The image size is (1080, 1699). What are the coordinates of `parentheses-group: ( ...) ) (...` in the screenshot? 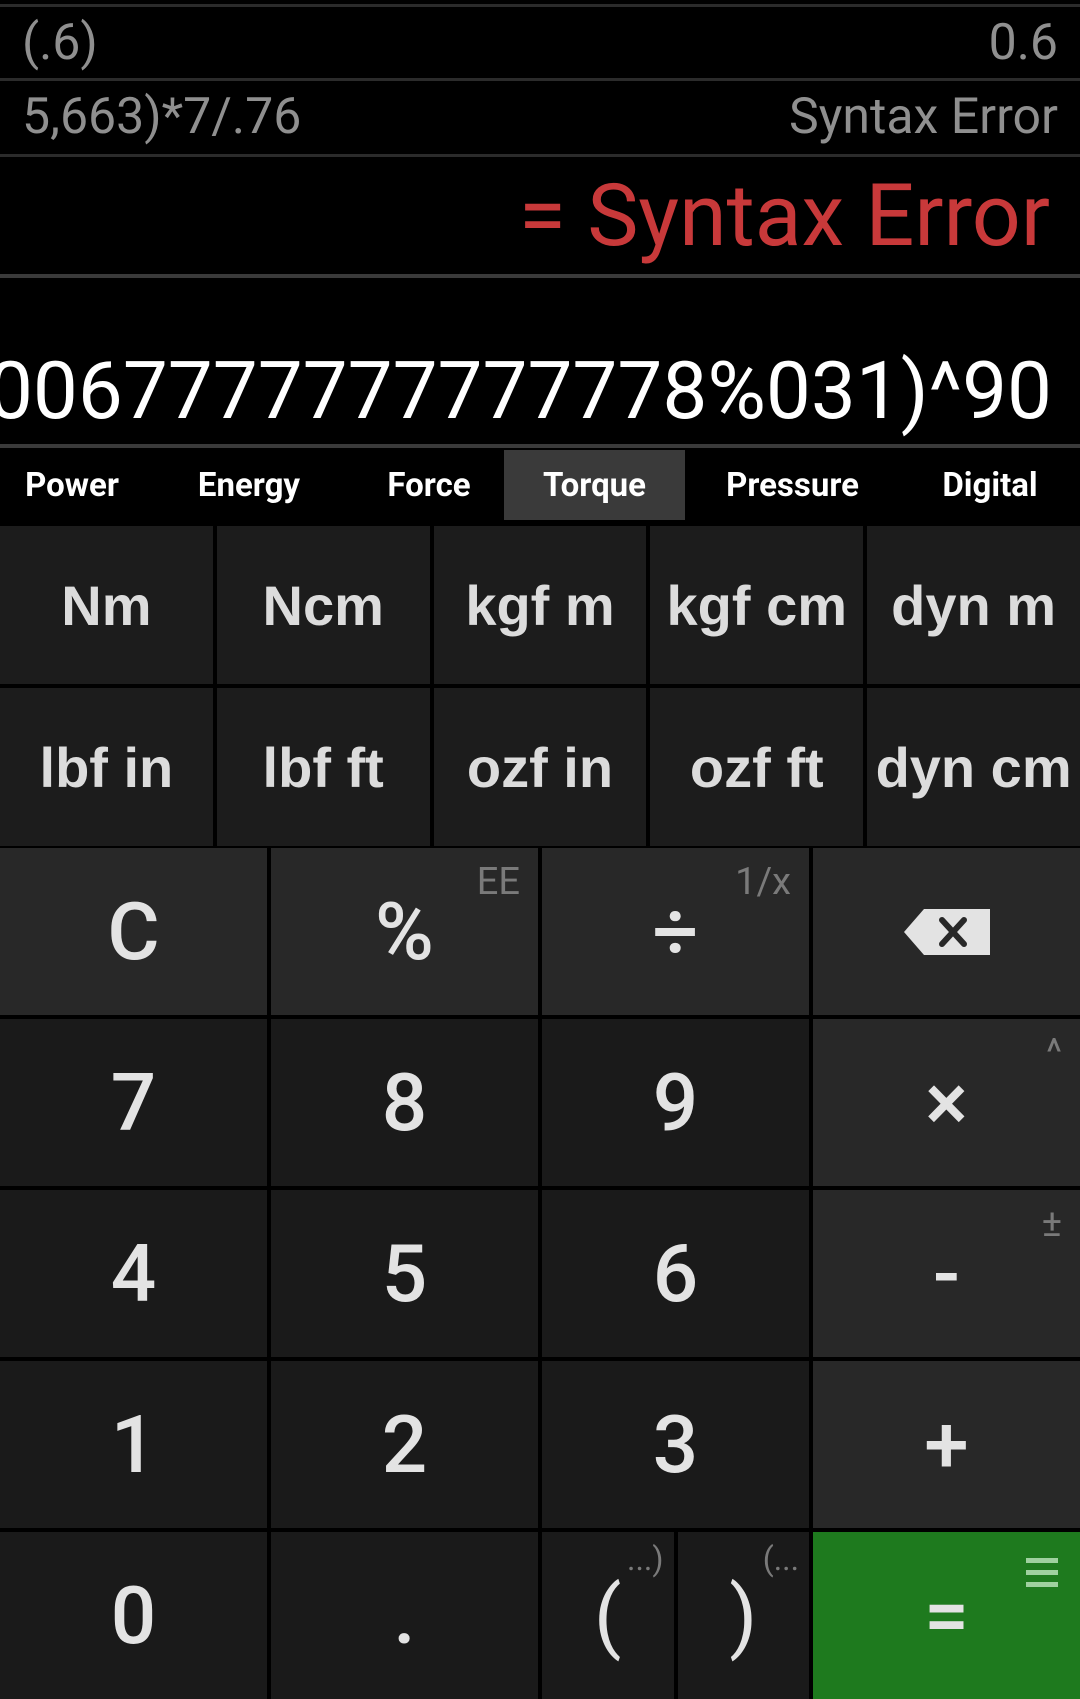 It's located at (675, 1615).